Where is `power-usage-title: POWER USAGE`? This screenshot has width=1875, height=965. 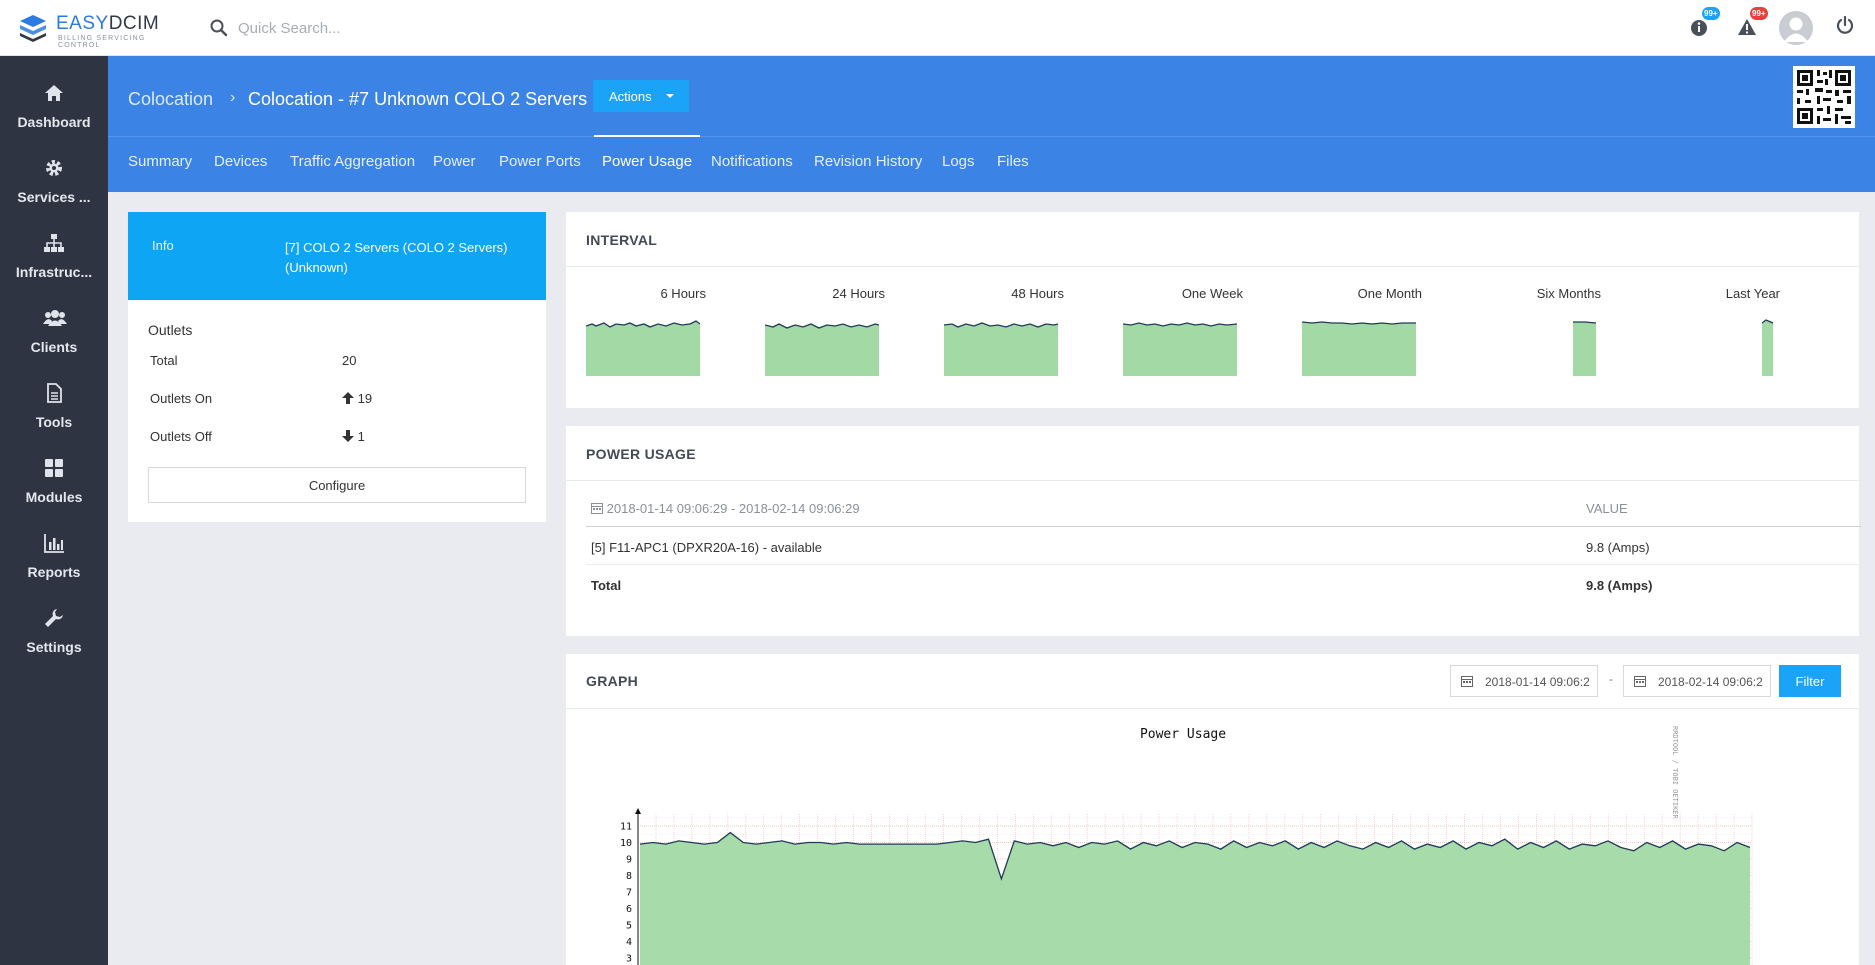 power-usage-title: POWER USAGE is located at coordinates (641, 454).